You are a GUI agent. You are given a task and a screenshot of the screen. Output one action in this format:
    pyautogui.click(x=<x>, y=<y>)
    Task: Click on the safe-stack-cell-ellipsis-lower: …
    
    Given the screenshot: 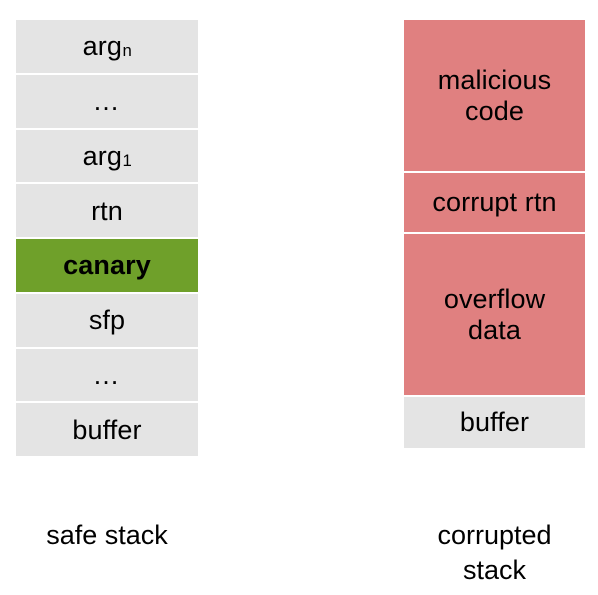 What is the action you would take?
    pyautogui.click(x=107, y=376)
    